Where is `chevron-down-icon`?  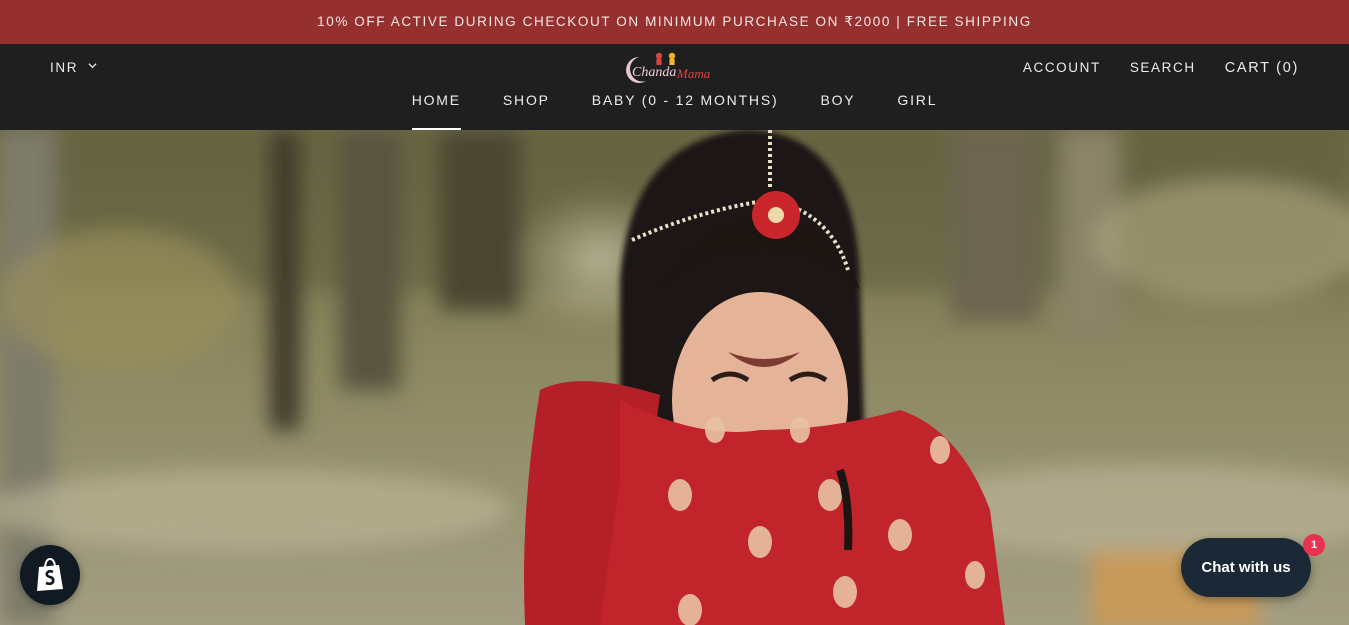 chevron-down-icon is located at coordinates (92, 66).